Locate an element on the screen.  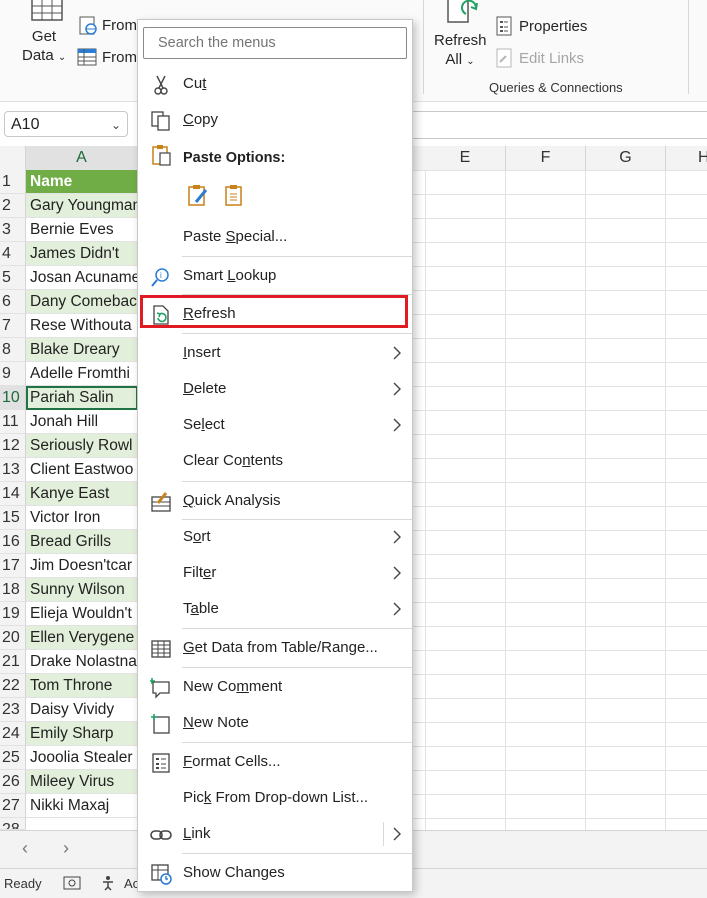
row-header: 19 is located at coordinates (13, 614).